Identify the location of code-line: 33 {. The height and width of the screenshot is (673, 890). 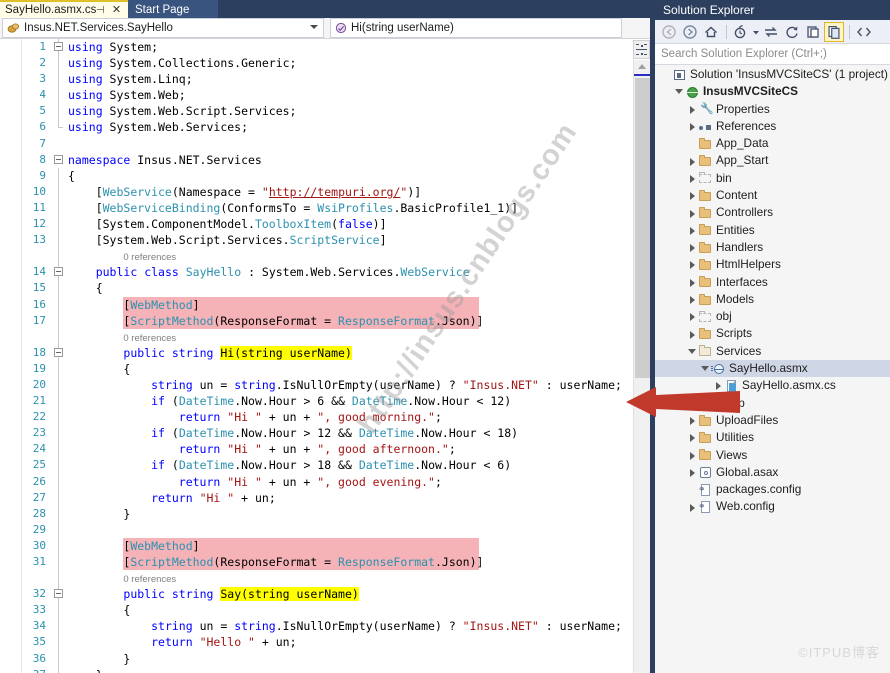
(327, 610).